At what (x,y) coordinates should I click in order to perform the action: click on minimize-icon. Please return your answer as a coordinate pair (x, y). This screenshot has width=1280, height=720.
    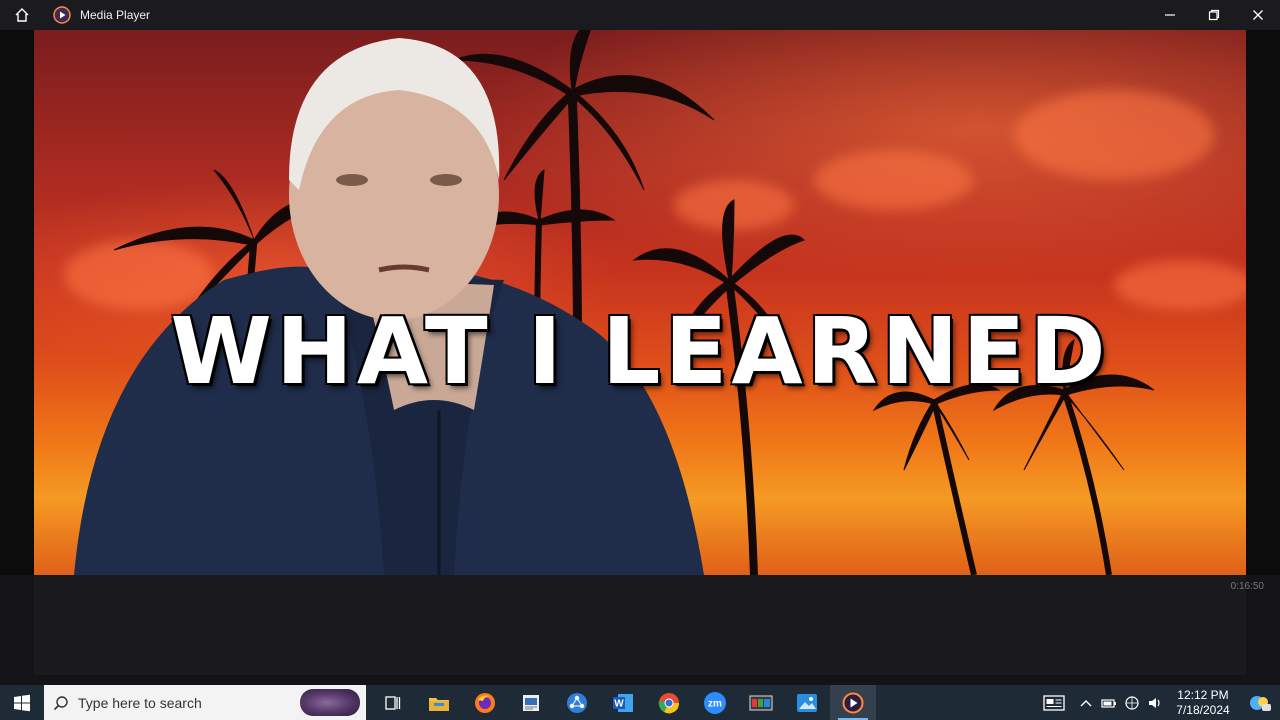
    Looking at the image, I should click on (1170, 15).